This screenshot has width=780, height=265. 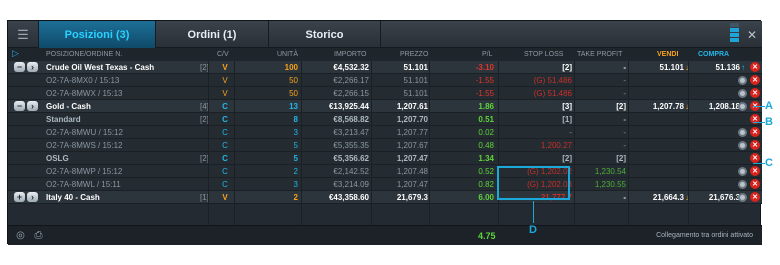 I want to click on take-profit-value: 1,230.54, so click(x=610, y=171).